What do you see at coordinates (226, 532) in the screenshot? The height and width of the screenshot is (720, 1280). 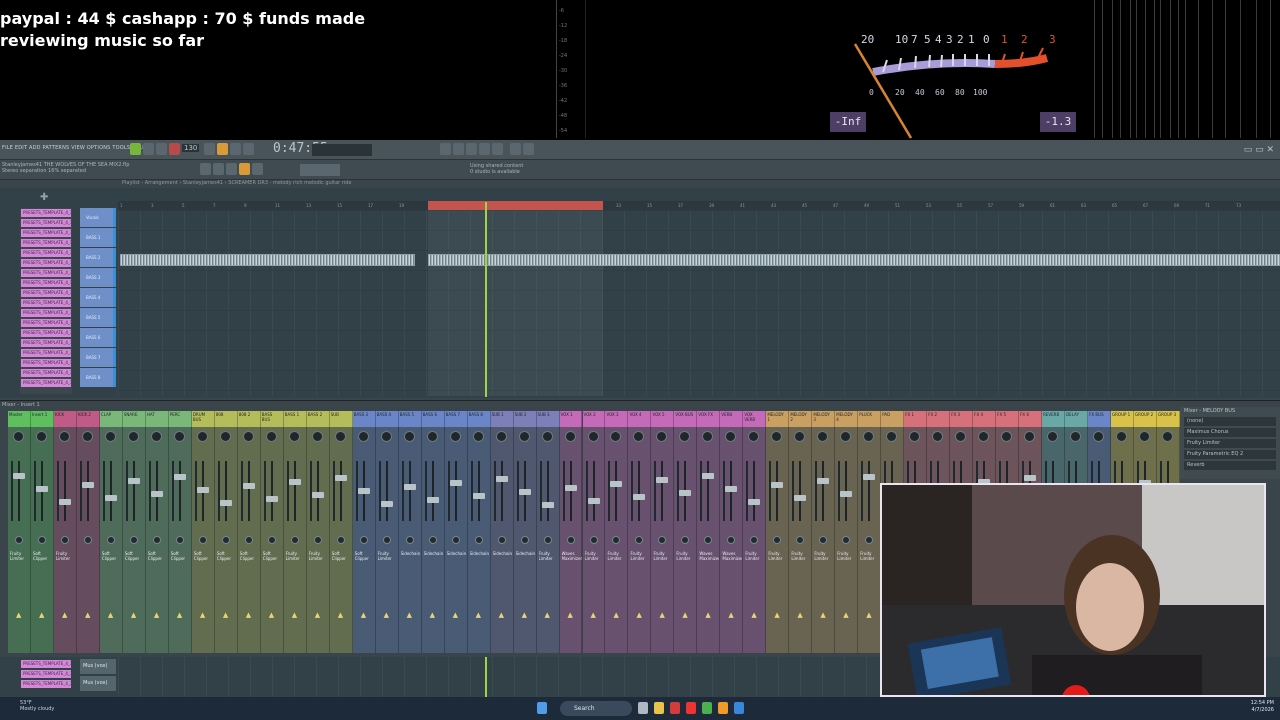 I see `mixer-track: 808 Soft Clipper ▲` at bounding box center [226, 532].